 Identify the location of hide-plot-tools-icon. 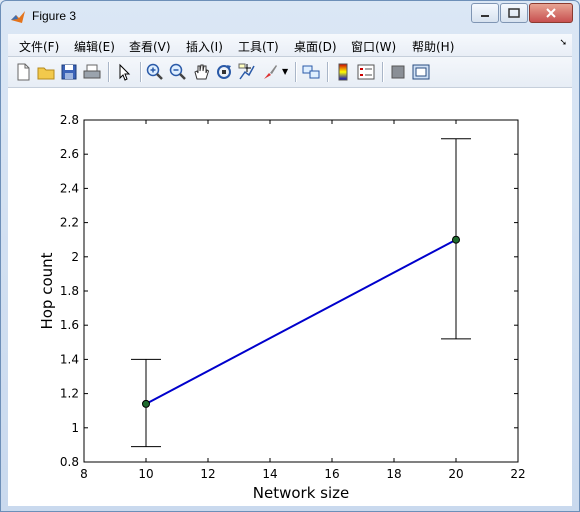
(398, 72).